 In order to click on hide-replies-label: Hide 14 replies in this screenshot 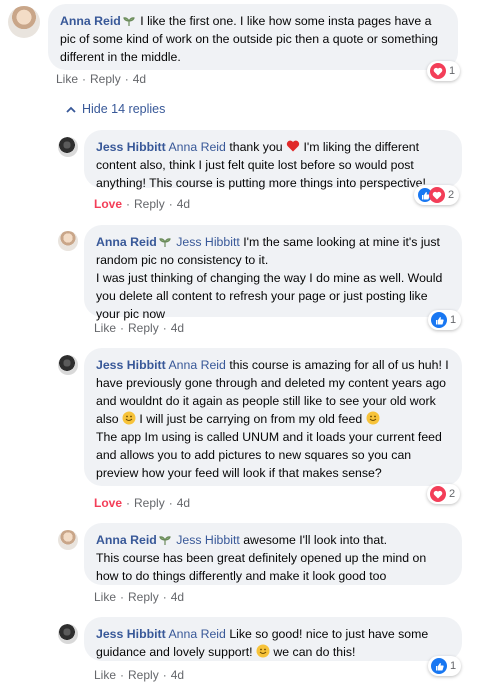, I will do `click(124, 109)`.